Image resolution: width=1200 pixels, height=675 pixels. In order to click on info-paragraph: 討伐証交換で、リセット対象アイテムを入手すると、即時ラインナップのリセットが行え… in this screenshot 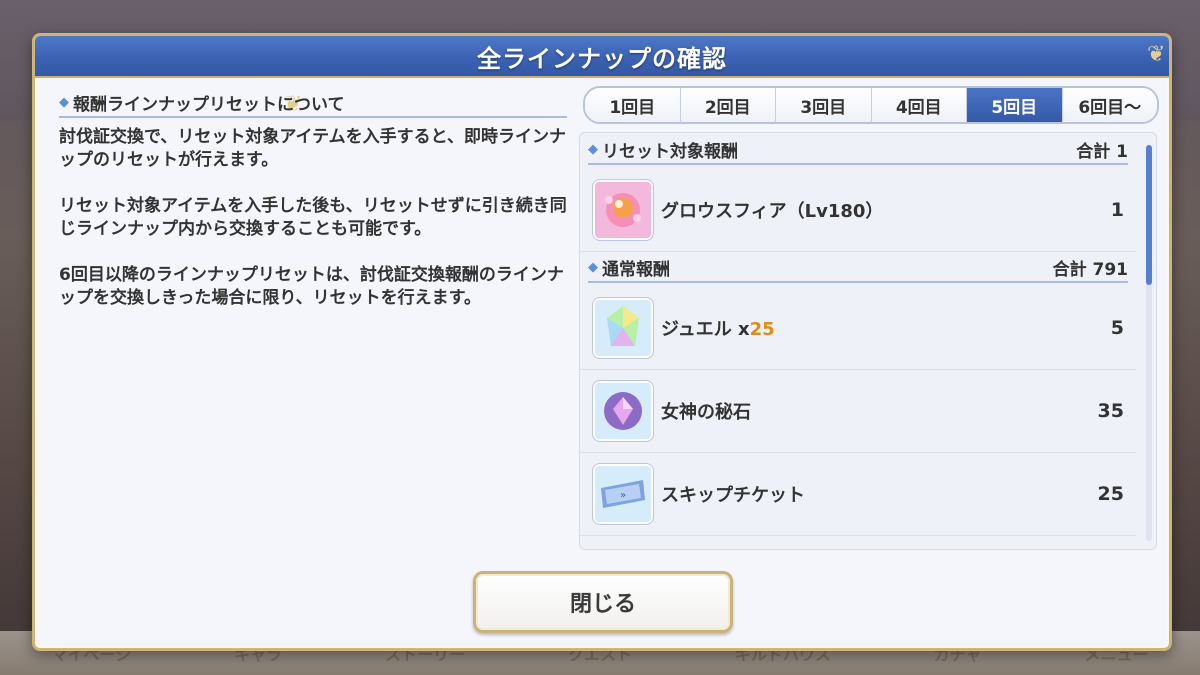, I will do `click(312, 148)`.